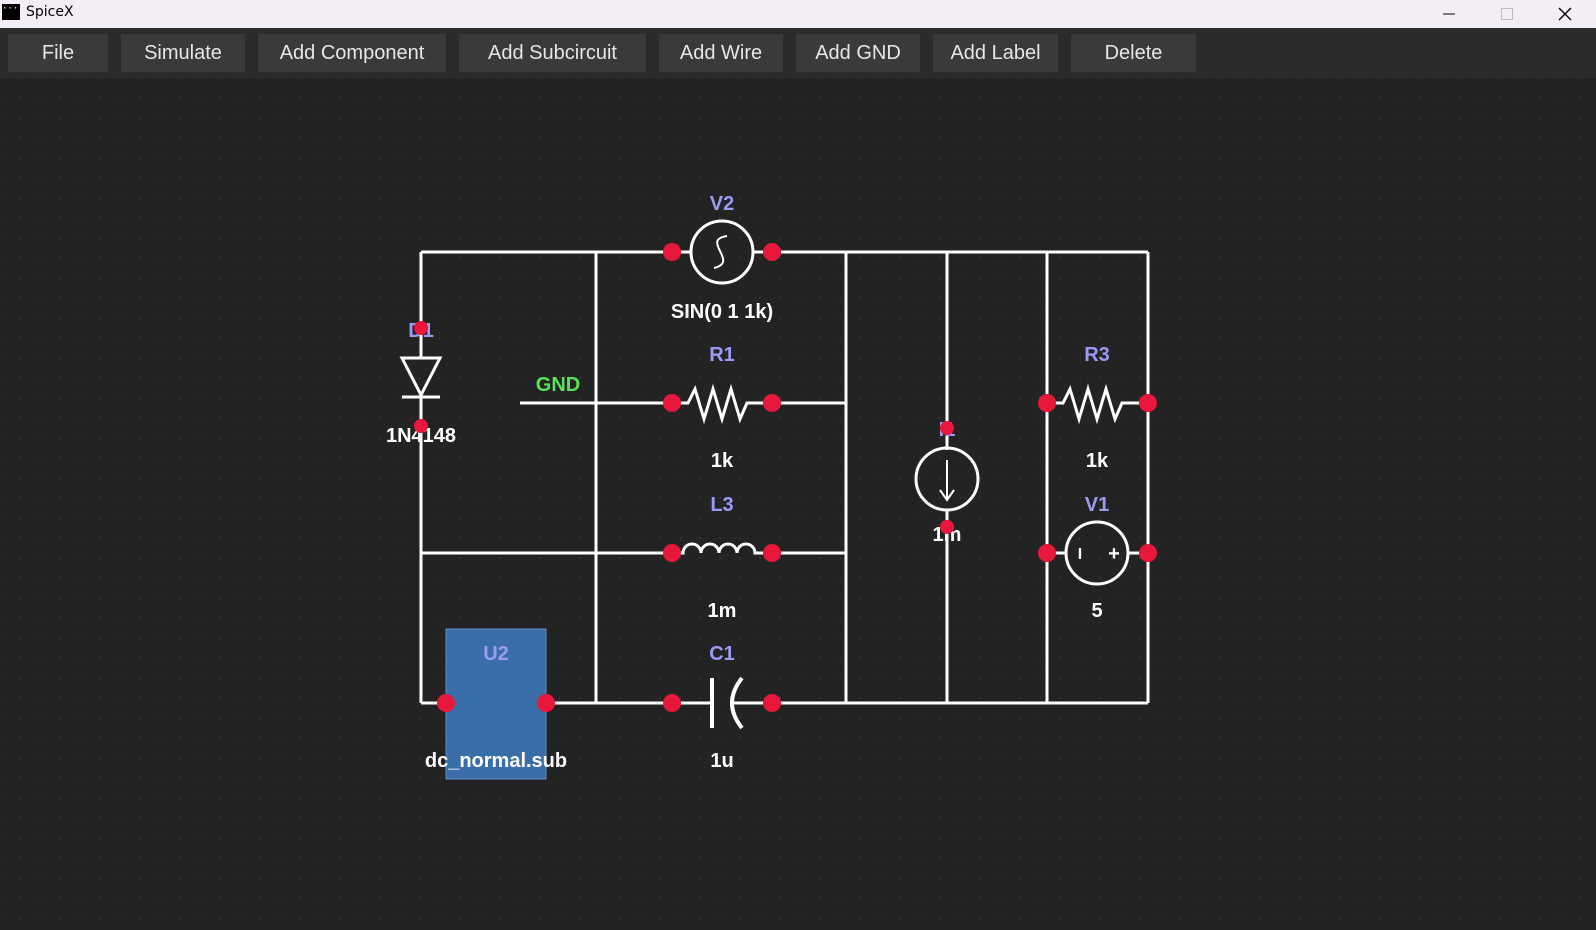 This screenshot has width=1596, height=930. What do you see at coordinates (722, 312) in the screenshot?
I see `v2-value-label: SIN(0 1 1k)` at bounding box center [722, 312].